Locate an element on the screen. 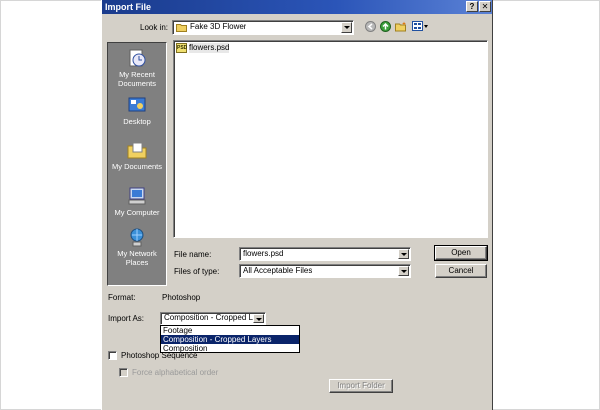  look-in-label: Look in: is located at coordinates (154, 27).